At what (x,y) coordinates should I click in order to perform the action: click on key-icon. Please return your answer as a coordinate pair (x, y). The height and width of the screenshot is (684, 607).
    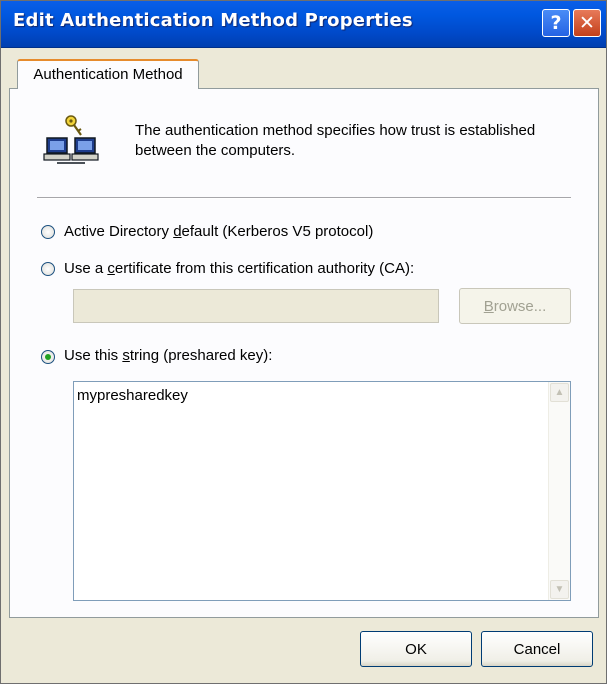
    Looking at the image, I should click on (73, 125).